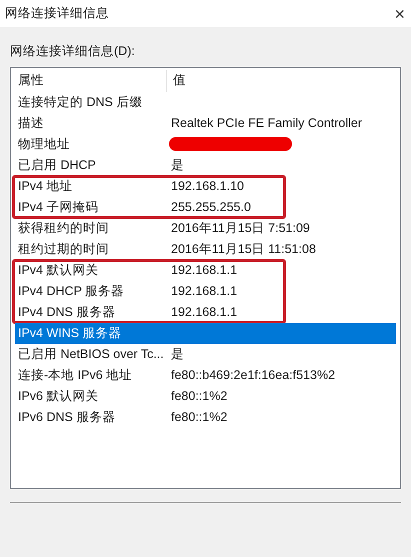  Describe the element at coordinates (399, 13) in the screenshot. I see `close-button: ×` at that location.